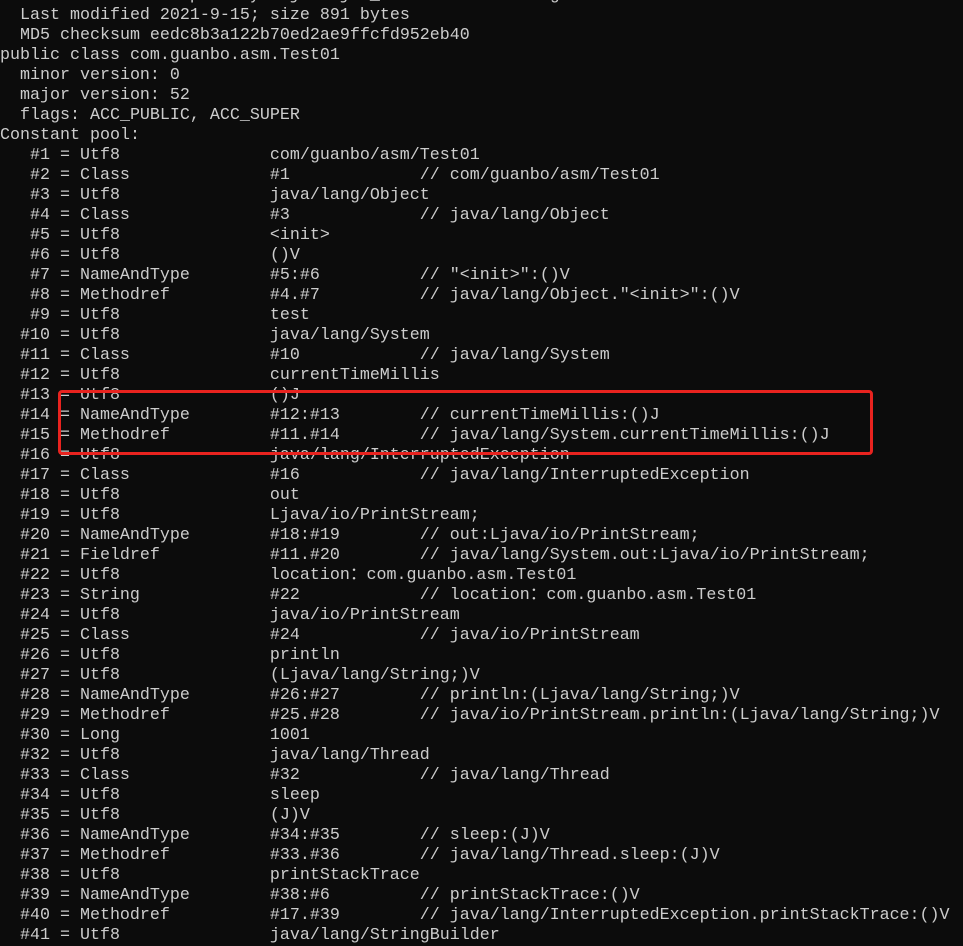 The image size is (963, 946). I want to click on entry-index: #10, so click(34, 335).